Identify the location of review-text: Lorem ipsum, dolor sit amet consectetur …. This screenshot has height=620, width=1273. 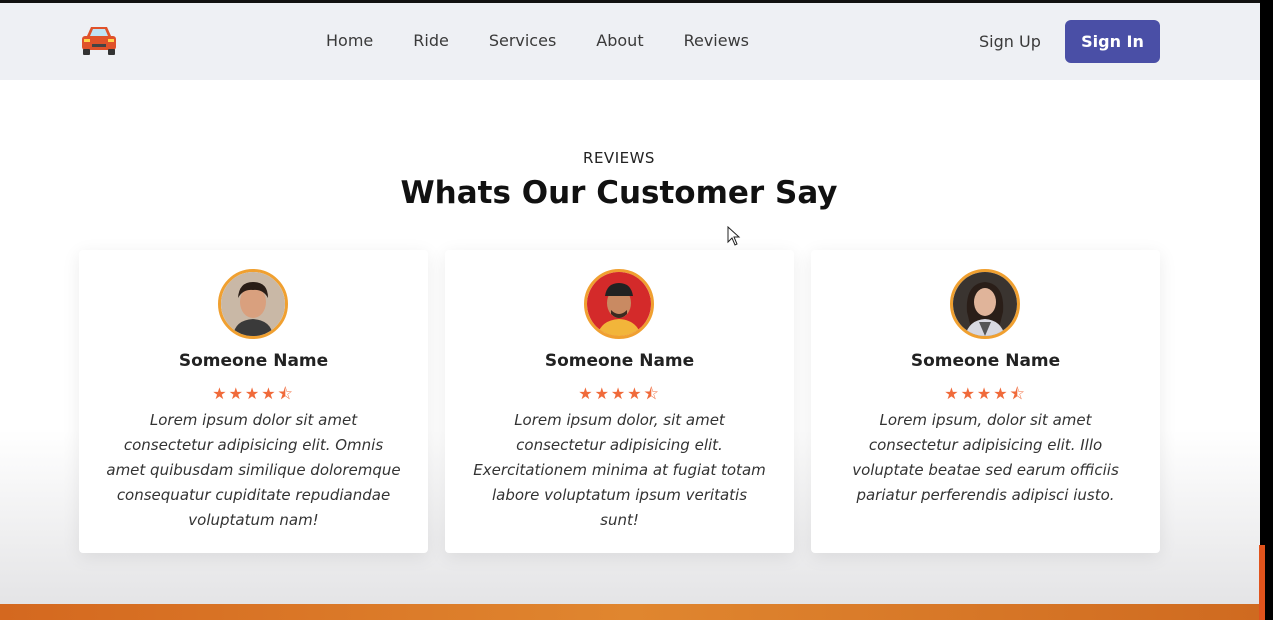
(985, 457).